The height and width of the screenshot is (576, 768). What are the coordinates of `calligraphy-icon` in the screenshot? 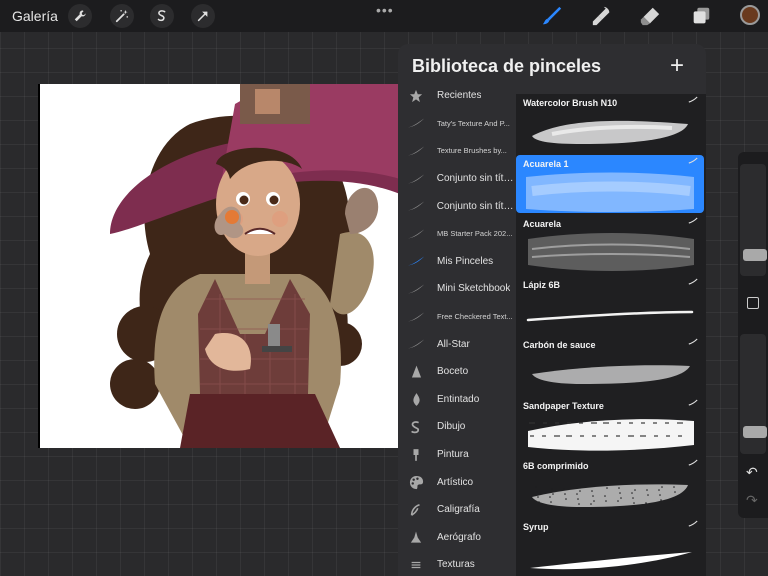 It's located at (416, 510).